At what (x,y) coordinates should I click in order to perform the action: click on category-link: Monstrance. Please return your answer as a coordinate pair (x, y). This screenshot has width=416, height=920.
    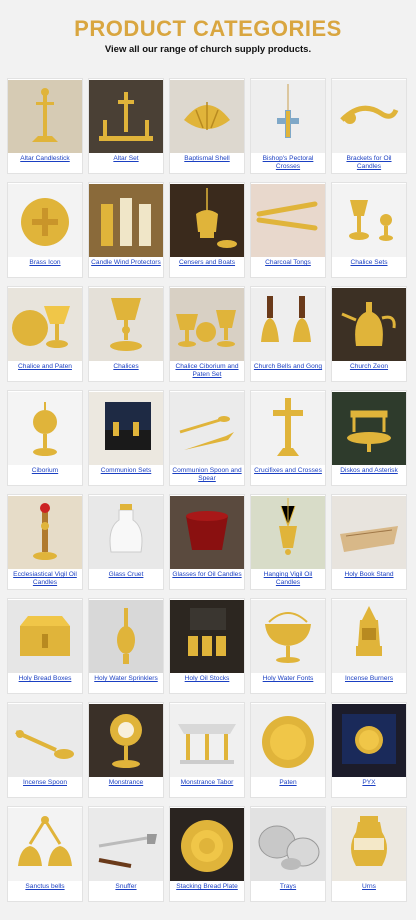
    Looking at the image, I should click on (126, 783).